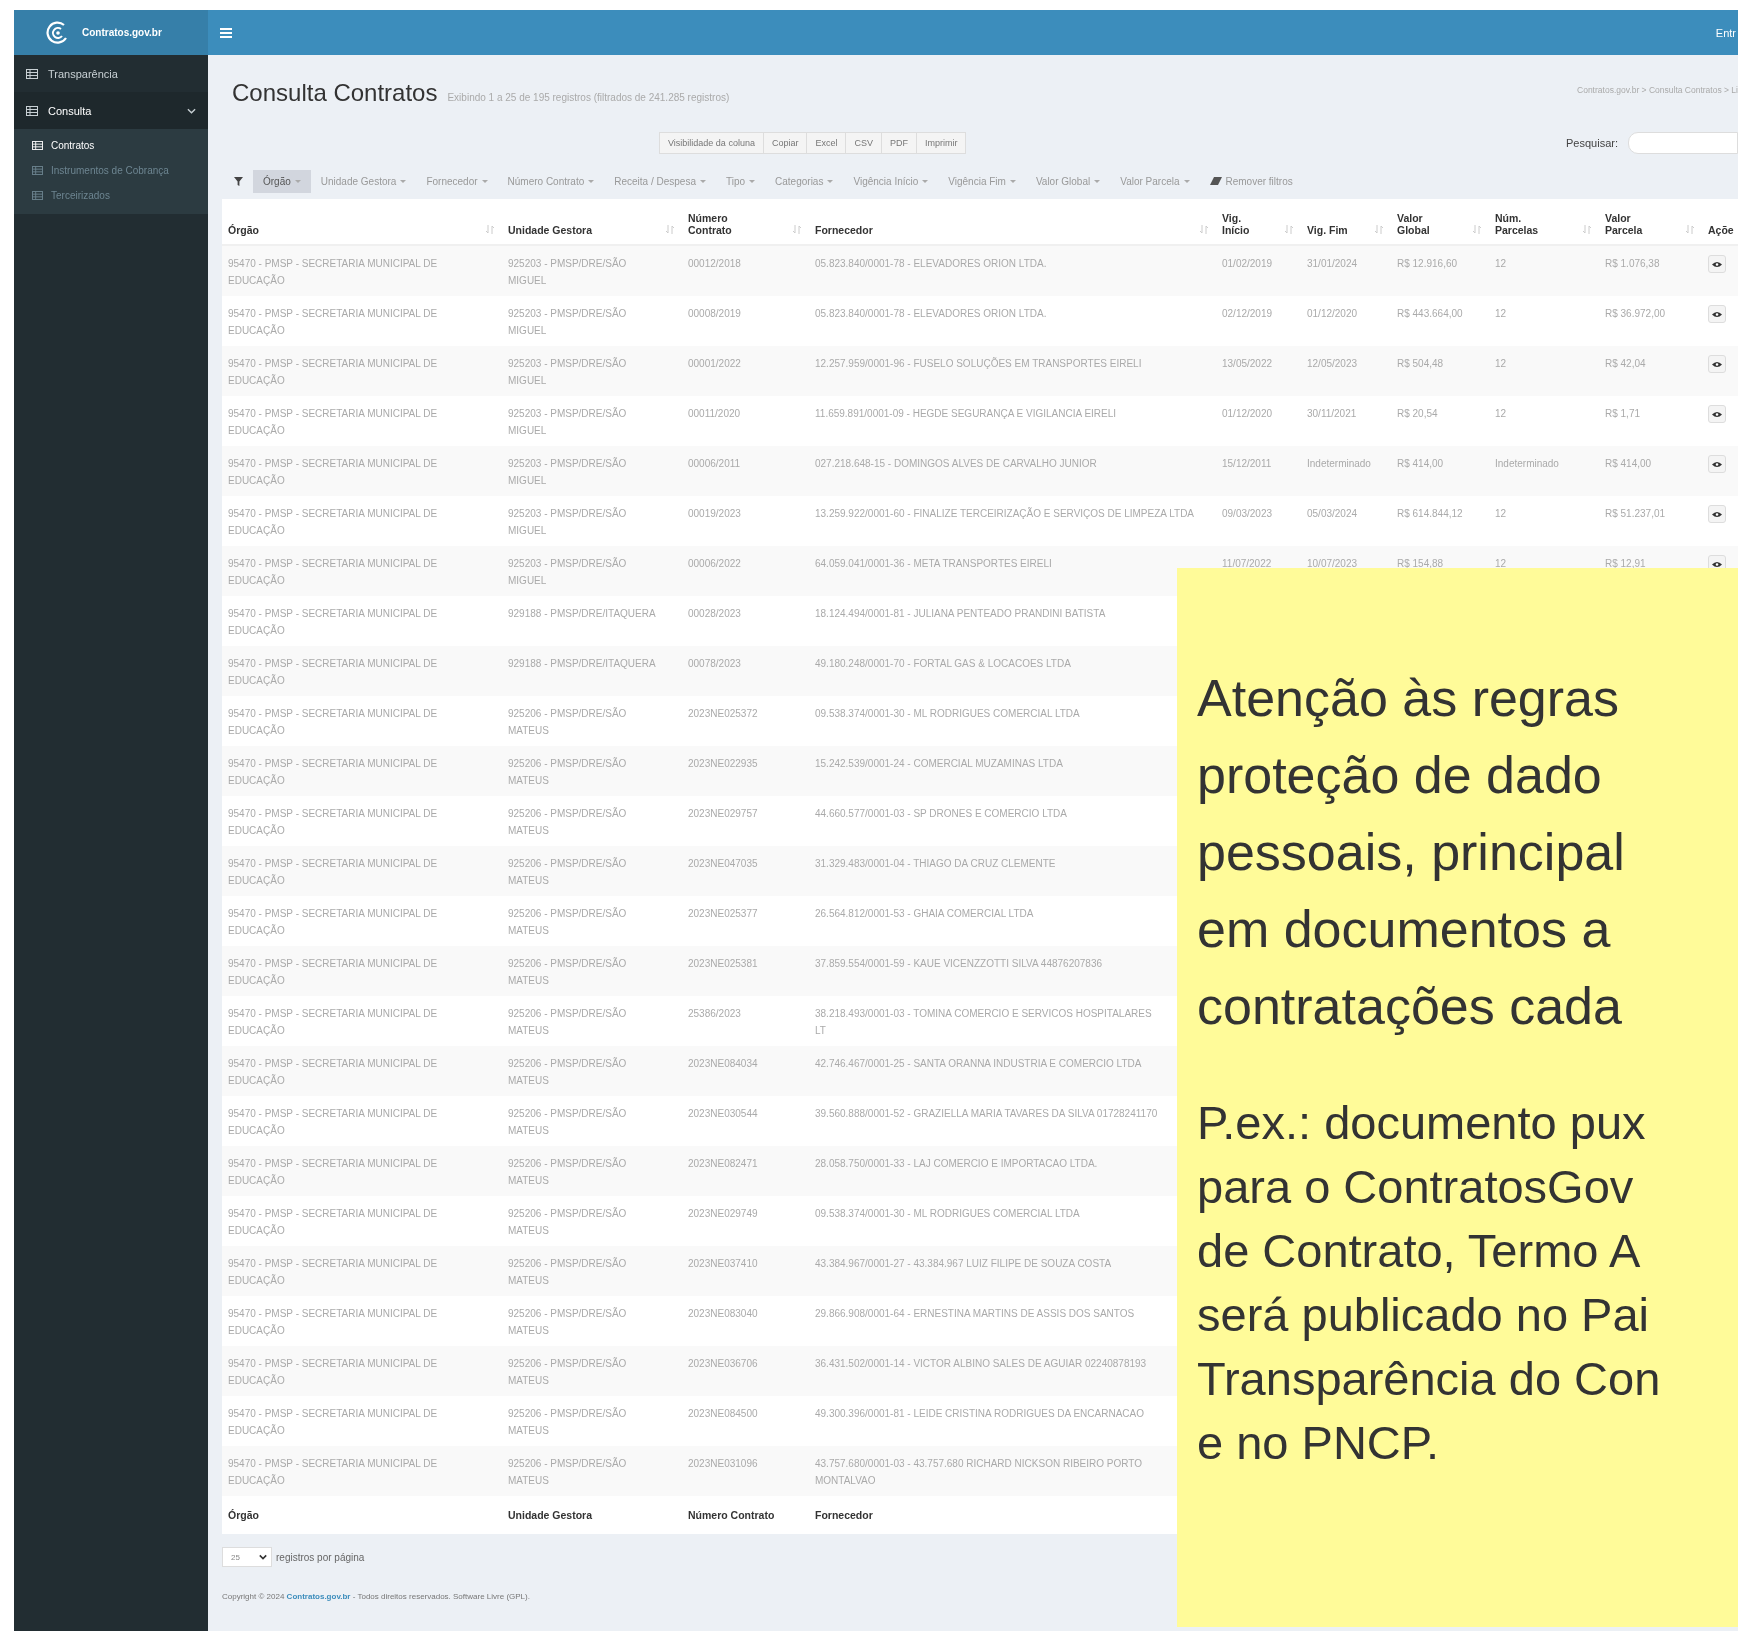 Image resolution: width=1738 pixels, height=1631 pixels. I want to click on page-size-select: 25, so click(247, 1557).